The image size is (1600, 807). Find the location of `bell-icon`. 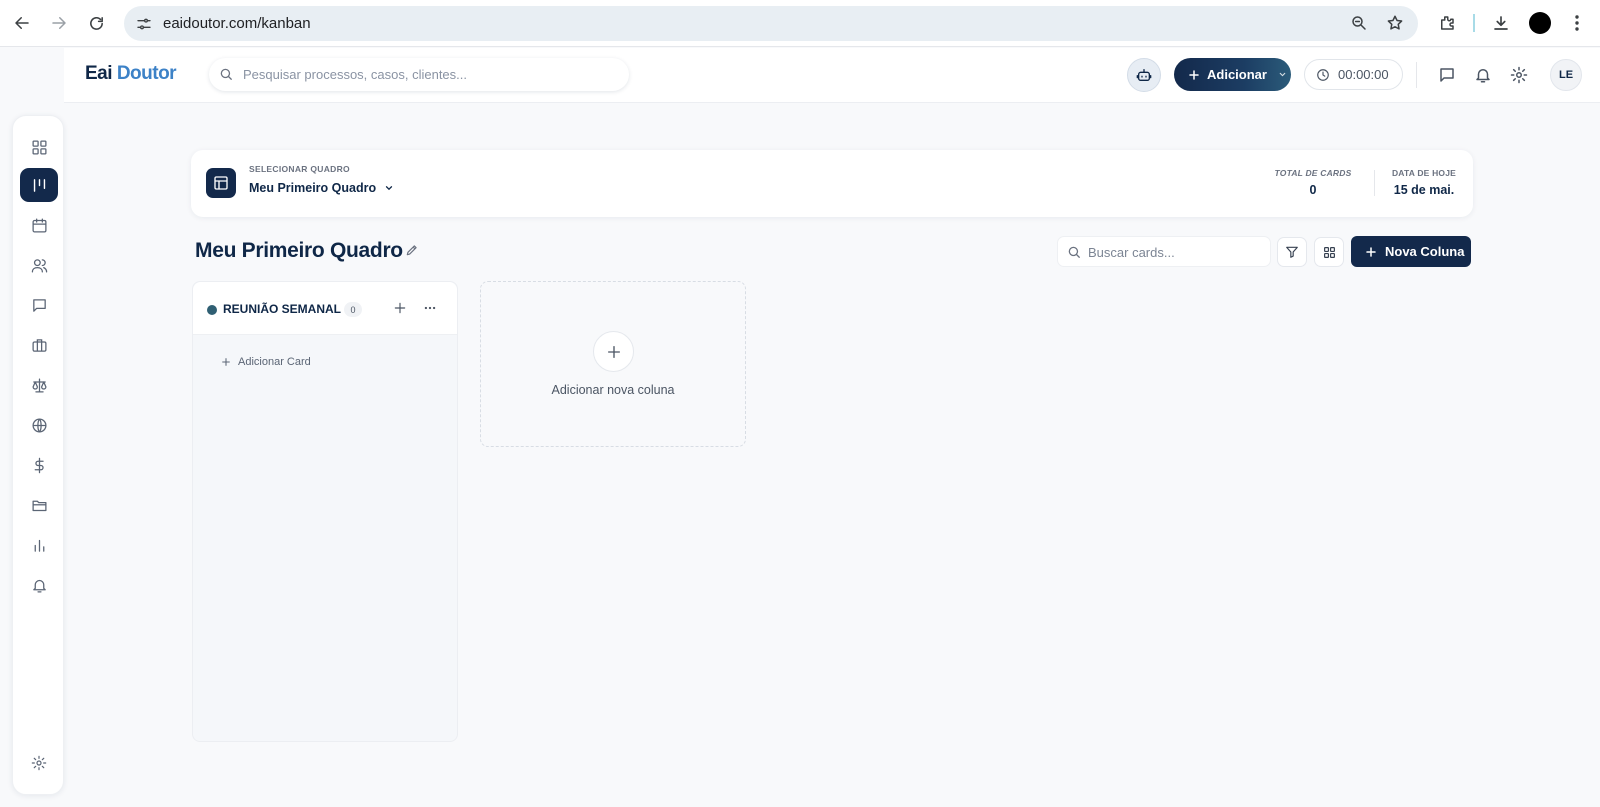

bell-icon is located at coordinates (39, 585).